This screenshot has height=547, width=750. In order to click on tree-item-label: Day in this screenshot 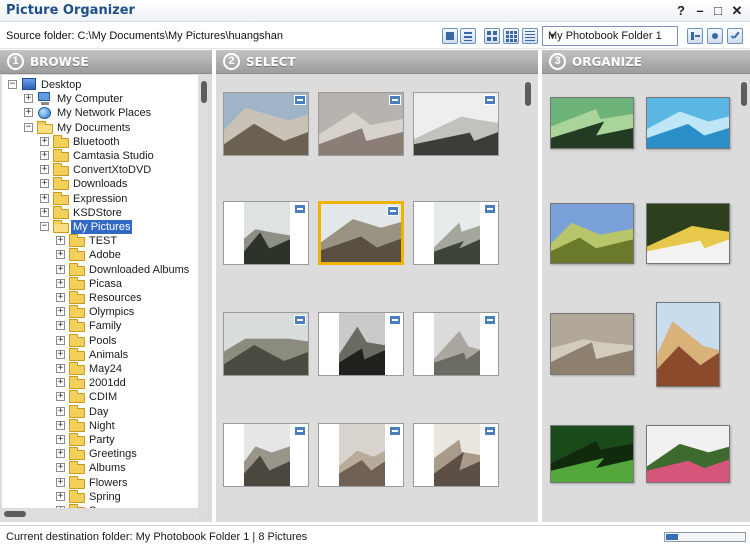, I will do `click(99, 411)`.